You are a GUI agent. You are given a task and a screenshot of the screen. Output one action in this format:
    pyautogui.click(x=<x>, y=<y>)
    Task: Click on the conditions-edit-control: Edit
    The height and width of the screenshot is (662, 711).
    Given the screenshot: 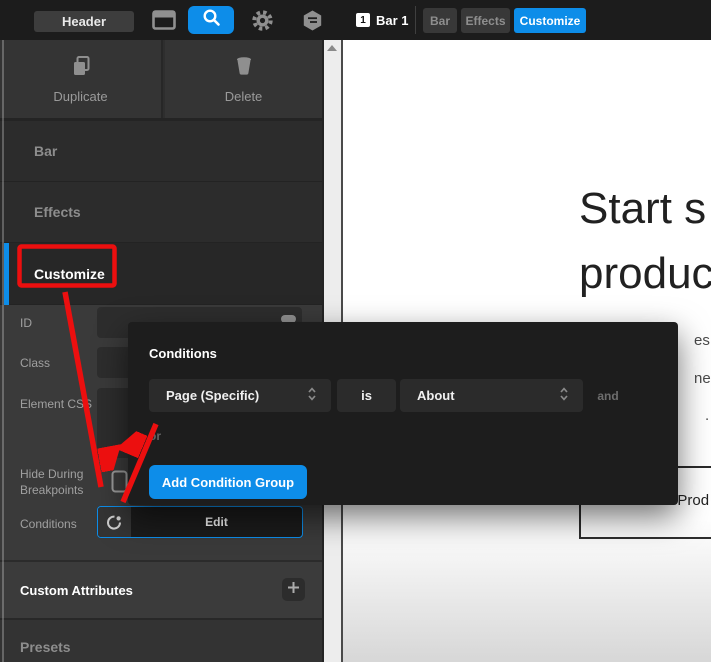 What is the action you would take?
    pyautogui.click(x=200, y=522)
    